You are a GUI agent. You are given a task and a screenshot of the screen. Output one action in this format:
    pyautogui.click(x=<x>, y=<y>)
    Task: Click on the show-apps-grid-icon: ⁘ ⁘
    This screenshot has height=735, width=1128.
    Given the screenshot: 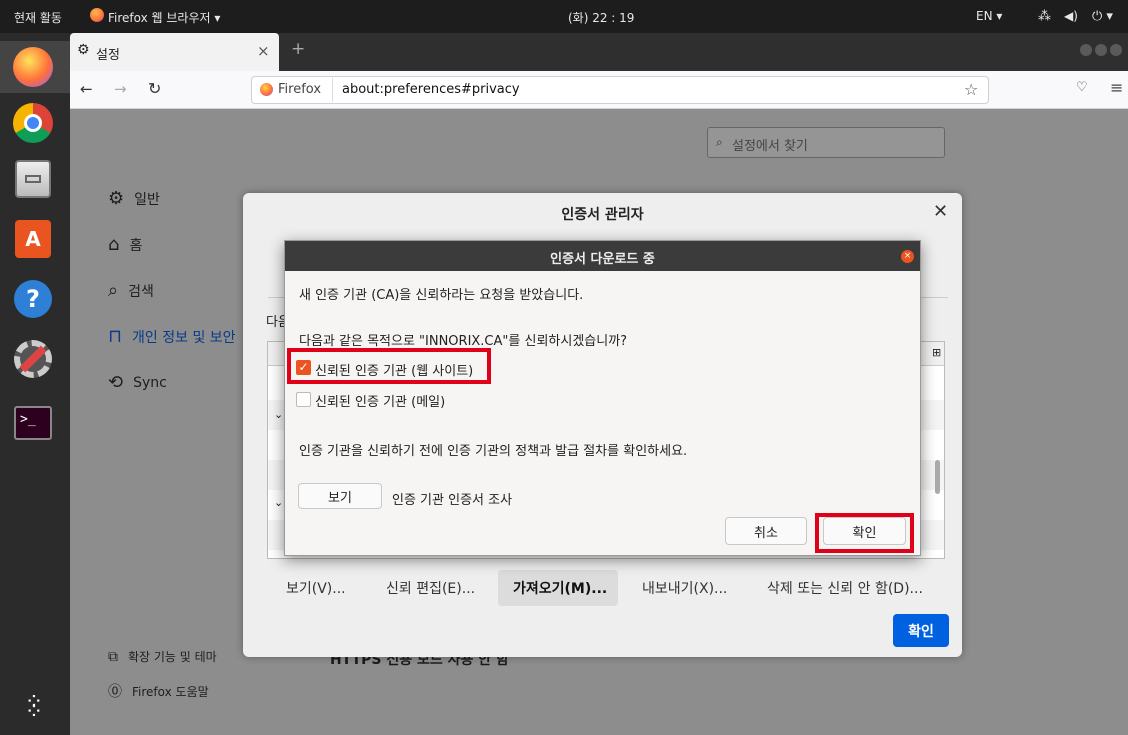 What is the action you would take?
    pyautogui.click(x=33, y=708)
    